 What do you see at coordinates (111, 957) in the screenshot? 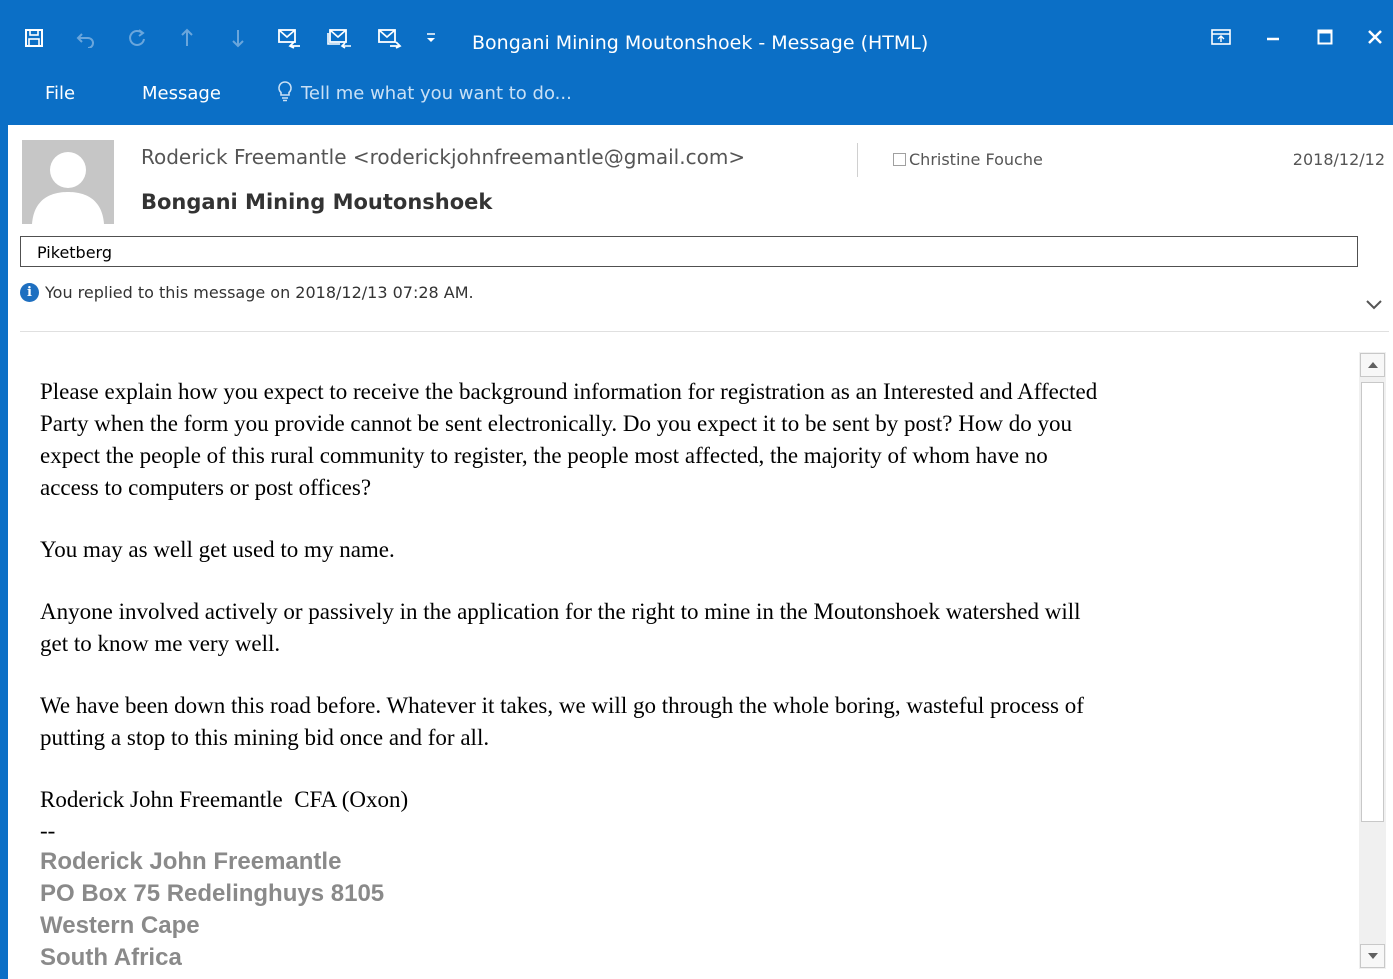
I see `signature-line: South Africa` at bounding box center [111, 957].